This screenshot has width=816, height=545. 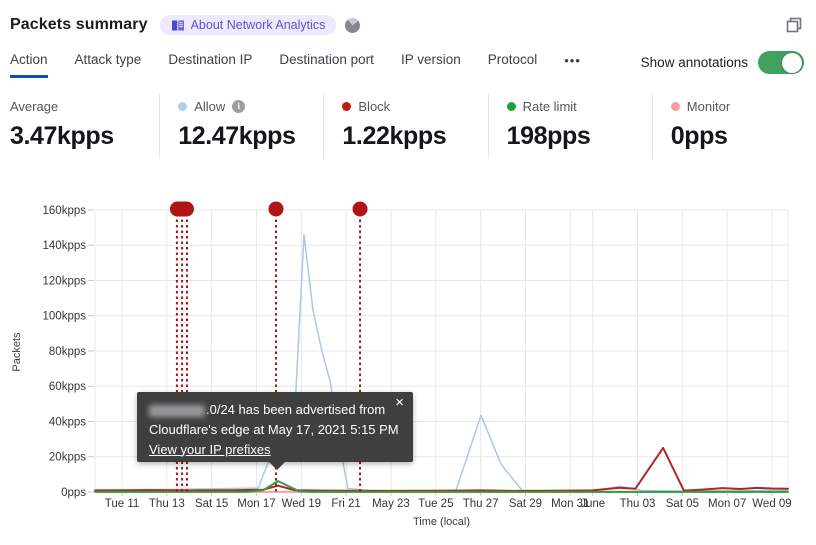 I want to click on y-tick-label: 120kpps, so click(x=65, y=281).